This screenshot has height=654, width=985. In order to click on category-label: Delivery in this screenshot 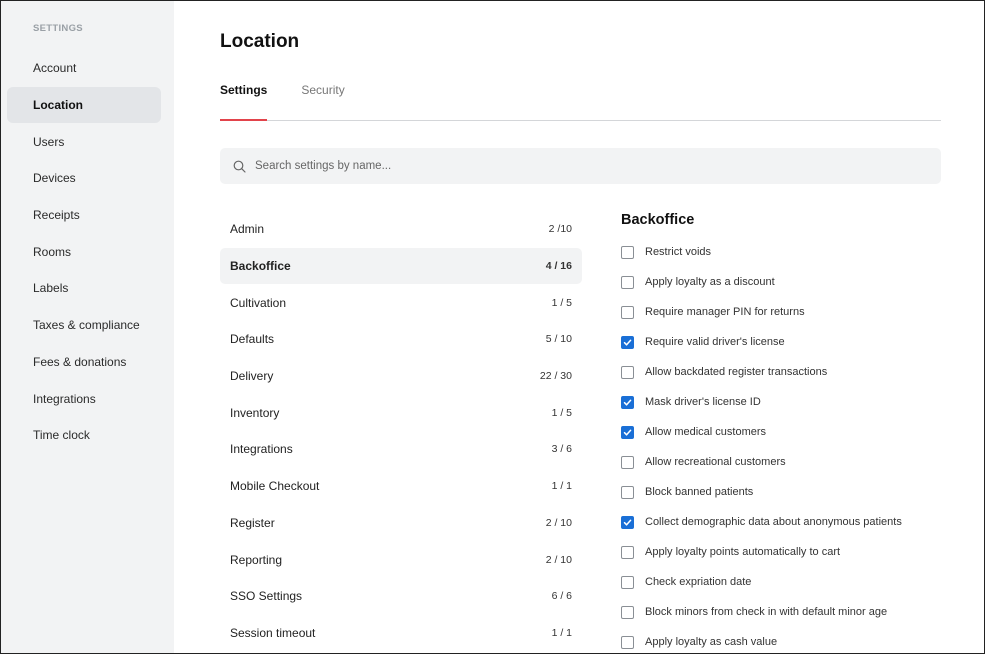, I will do `click(252, 376)`.